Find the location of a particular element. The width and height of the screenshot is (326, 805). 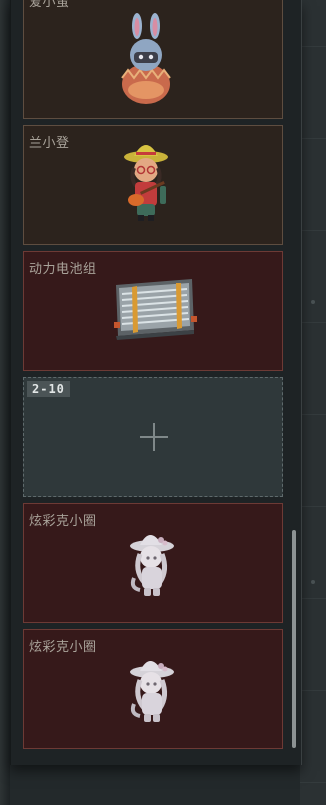

background-wall-right is located at coordinates (313, 402).